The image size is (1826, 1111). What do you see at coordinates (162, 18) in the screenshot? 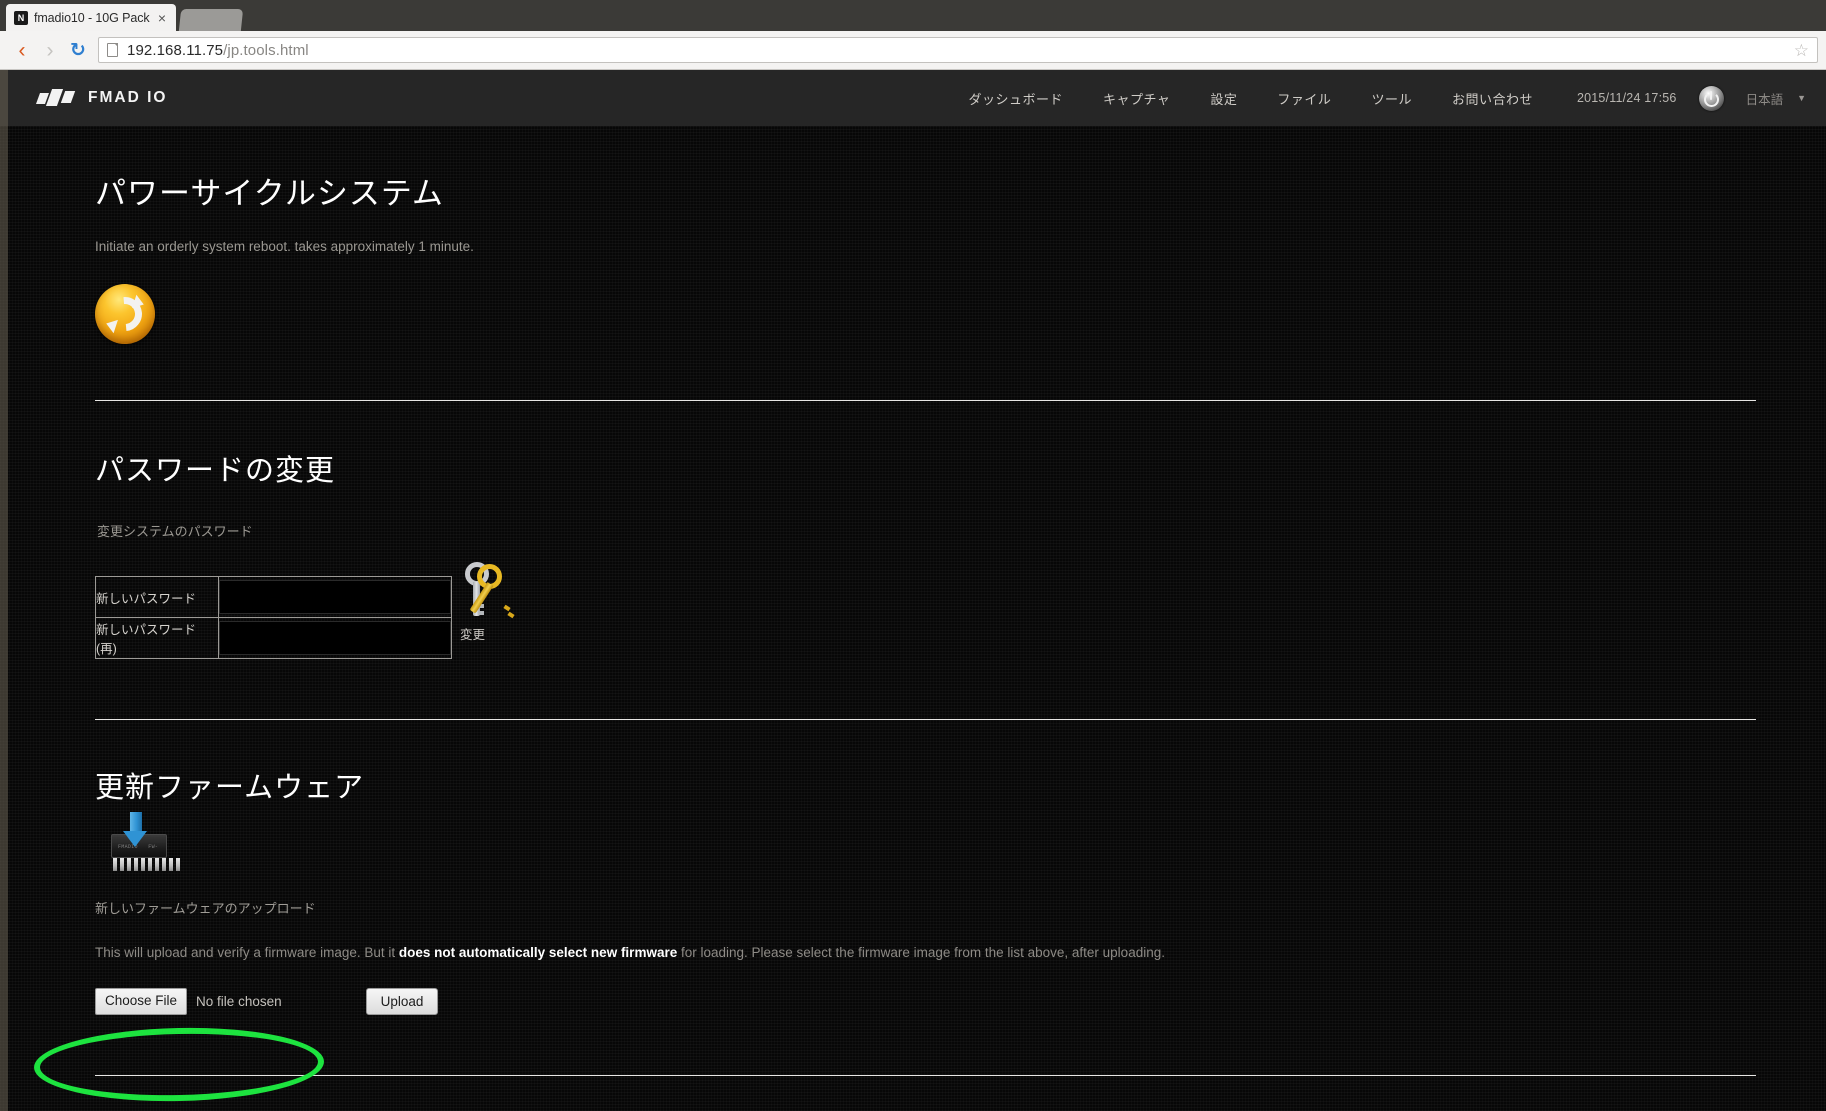
I see `close-icon: ×` at bounding box center [162, 18].